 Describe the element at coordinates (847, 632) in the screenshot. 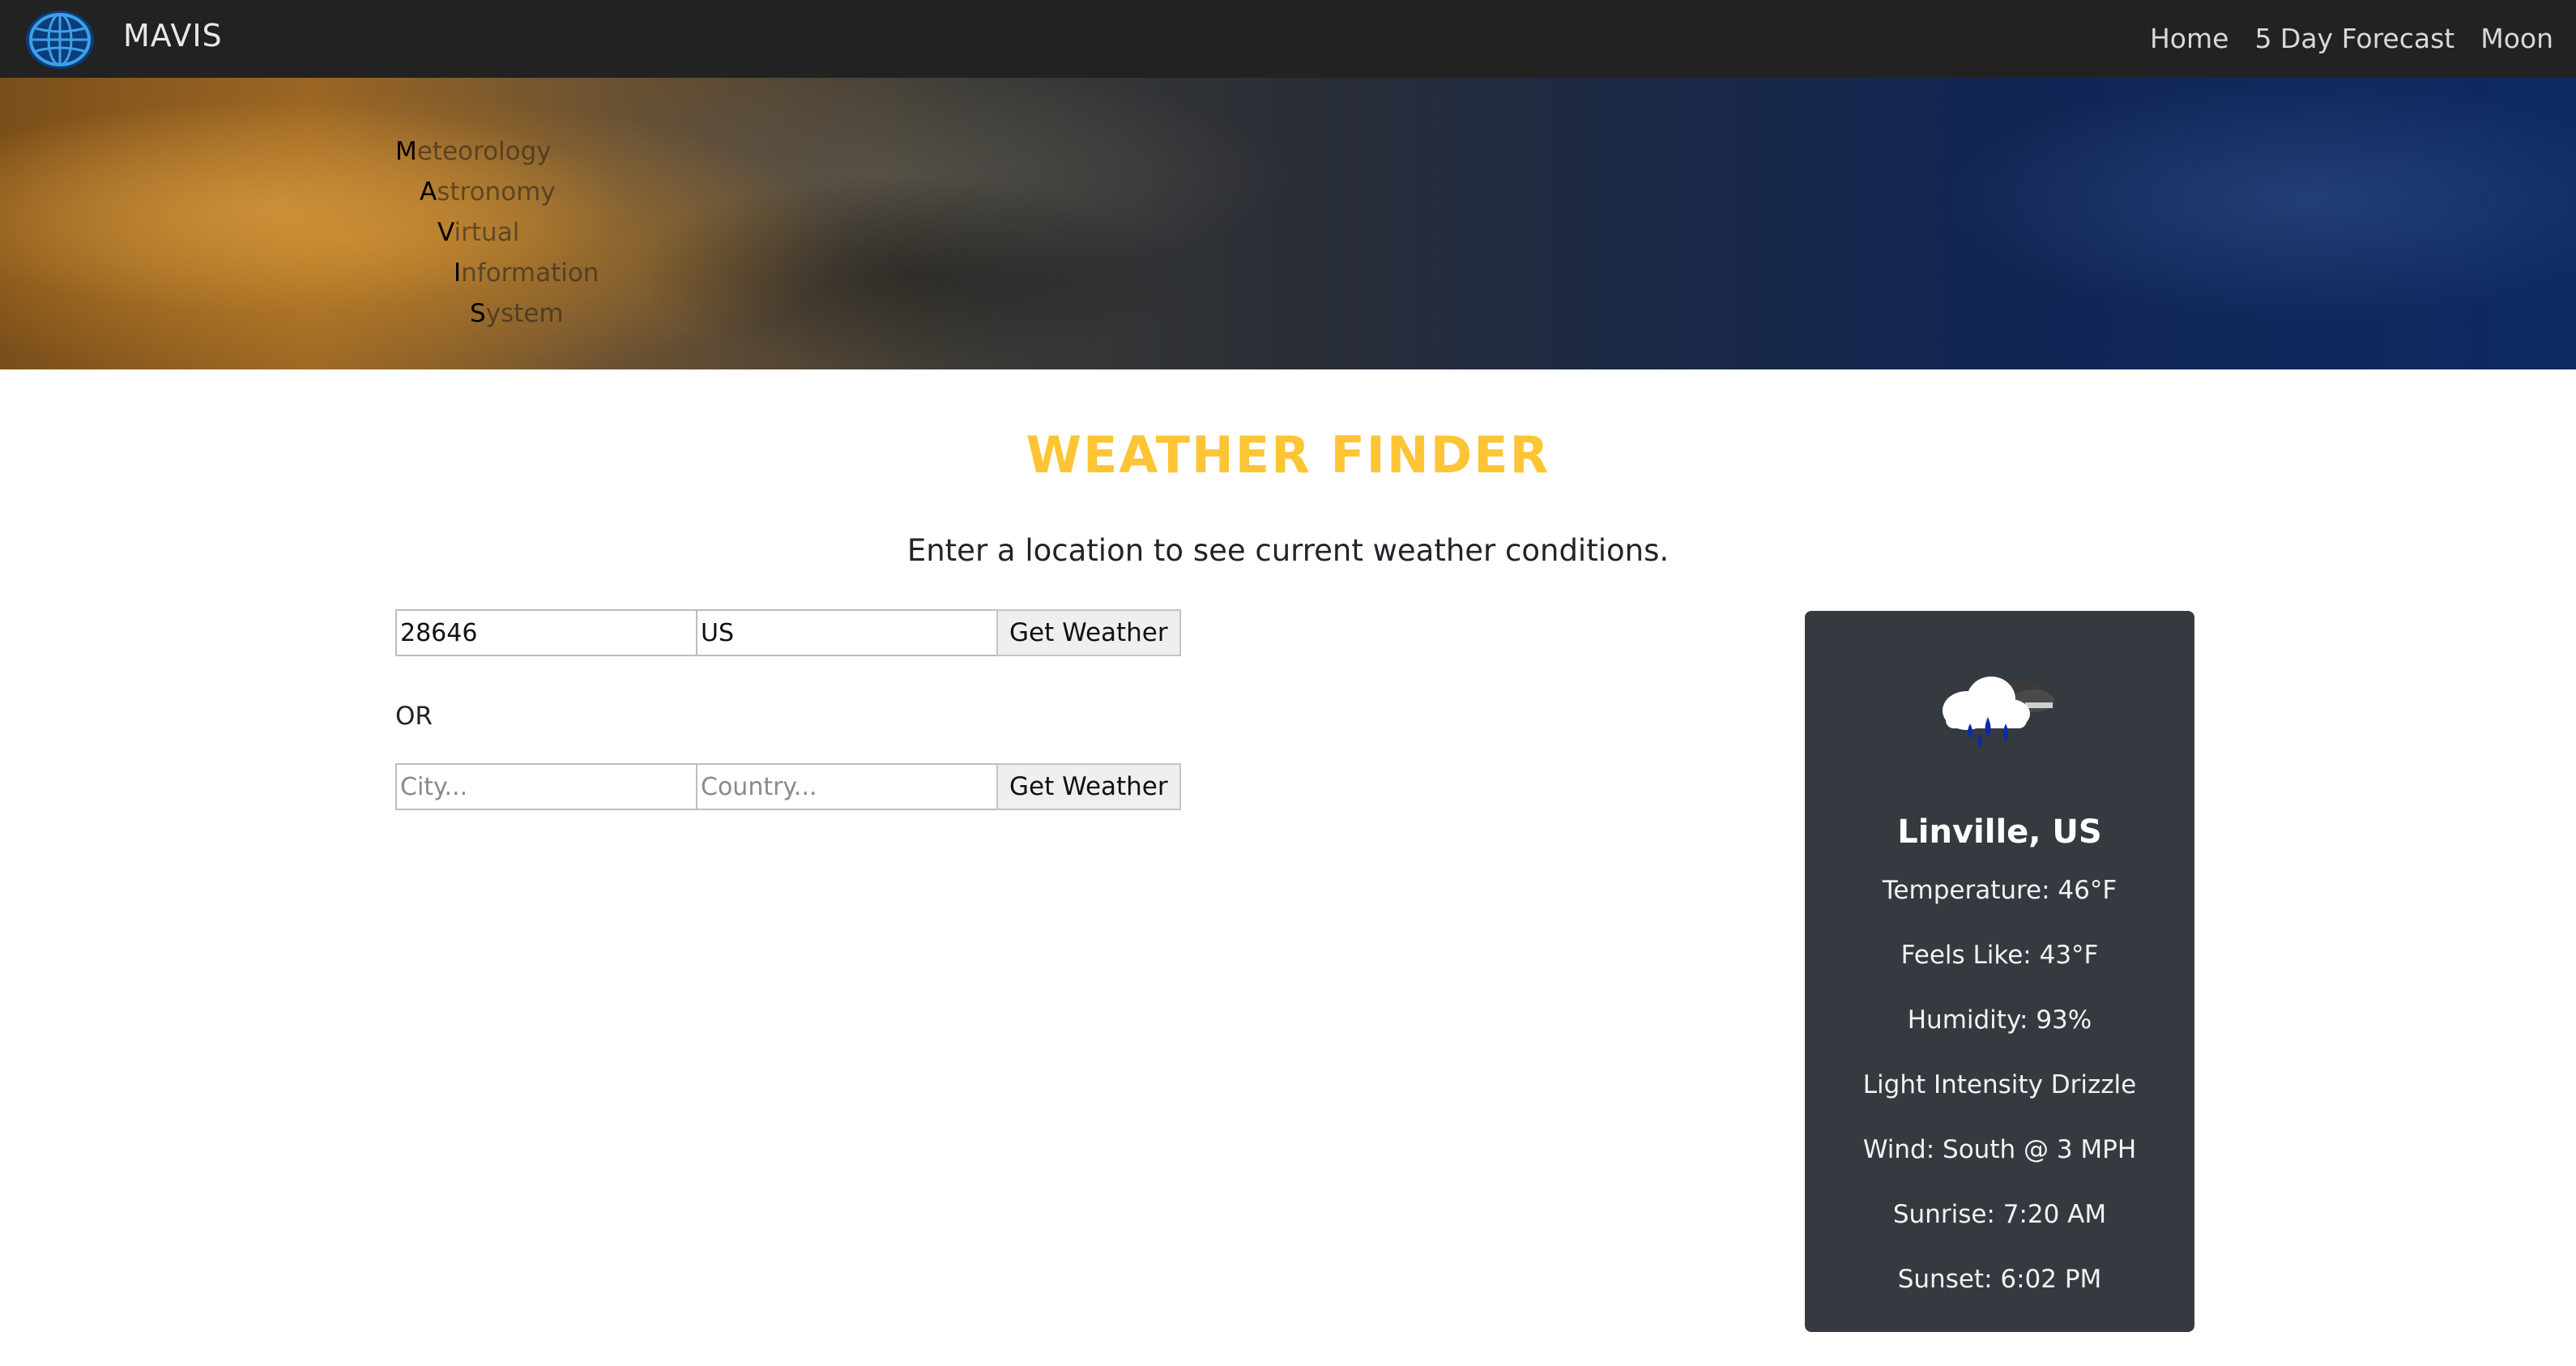

I see `zip-country-input` at that location.